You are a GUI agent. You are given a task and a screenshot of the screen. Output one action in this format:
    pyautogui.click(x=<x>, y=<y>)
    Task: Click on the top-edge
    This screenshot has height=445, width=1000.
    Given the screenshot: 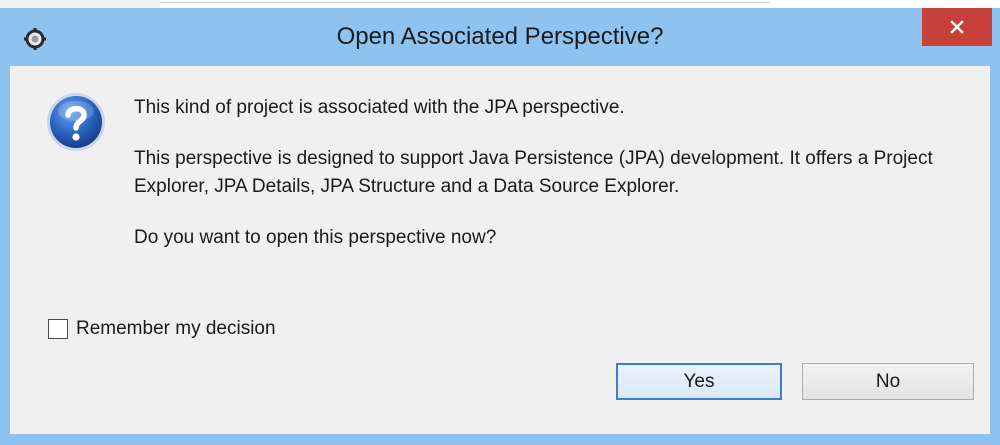 What is the action you would take?
    pyautogui.click(x=500, y=4)
    